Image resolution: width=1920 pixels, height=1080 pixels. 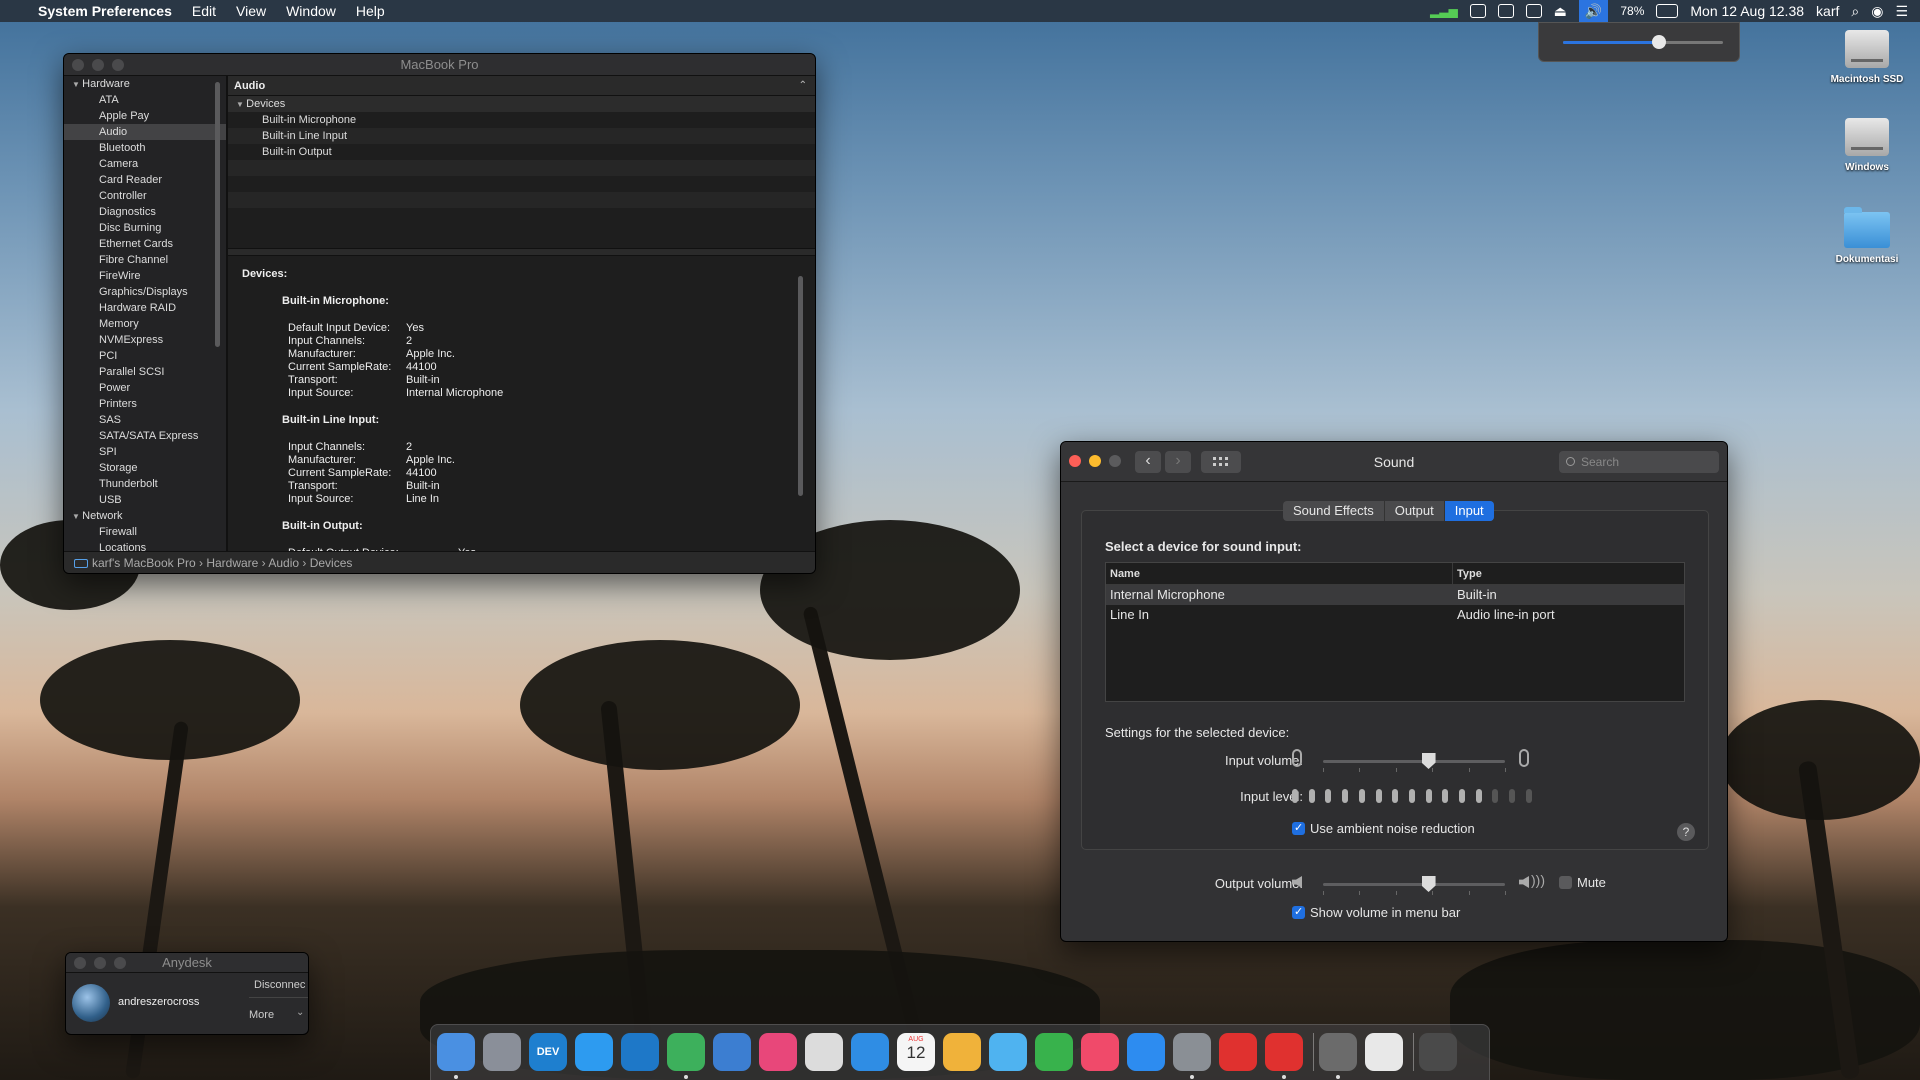 What do you see at coordinates (521, 152) in the screenshot?
I see `tree-item: Built-in Output` at bounding box center [521, 152].